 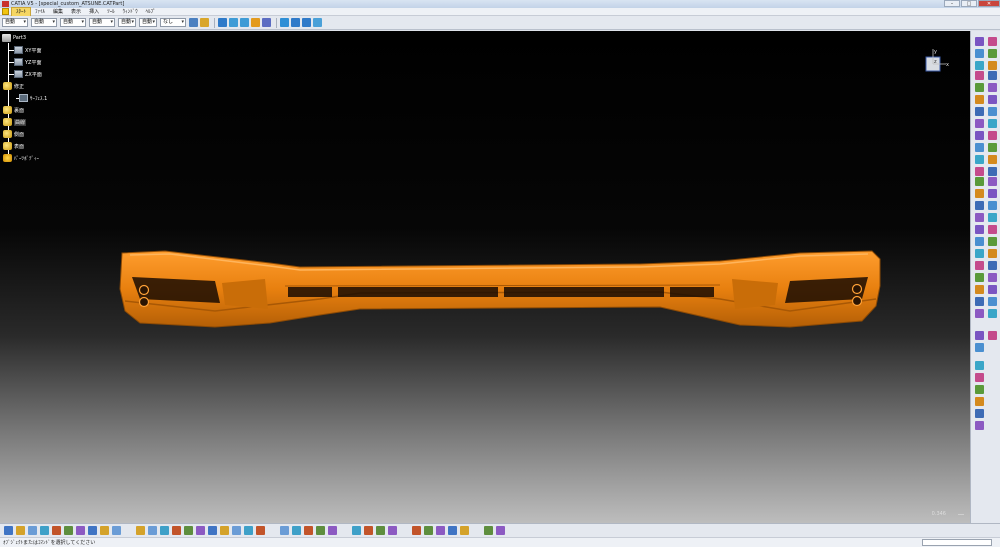 What do you see at coordinates (488, 530) in the screenshot?
I see `sketch-analysis-icon` at bounding box center [488, 530].